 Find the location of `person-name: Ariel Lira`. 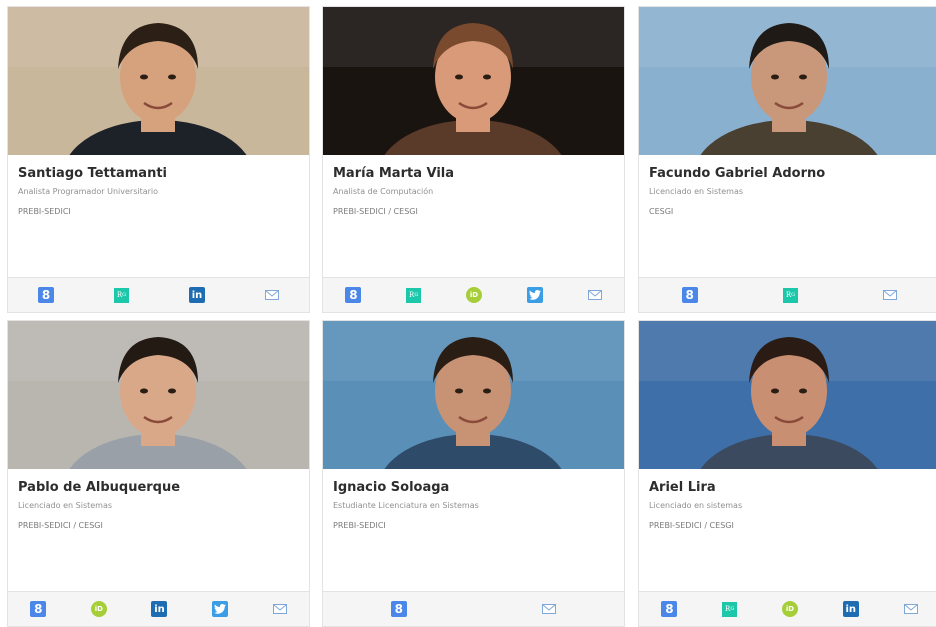

person-name: Ariel Lira is located at coordinates (682, 487).